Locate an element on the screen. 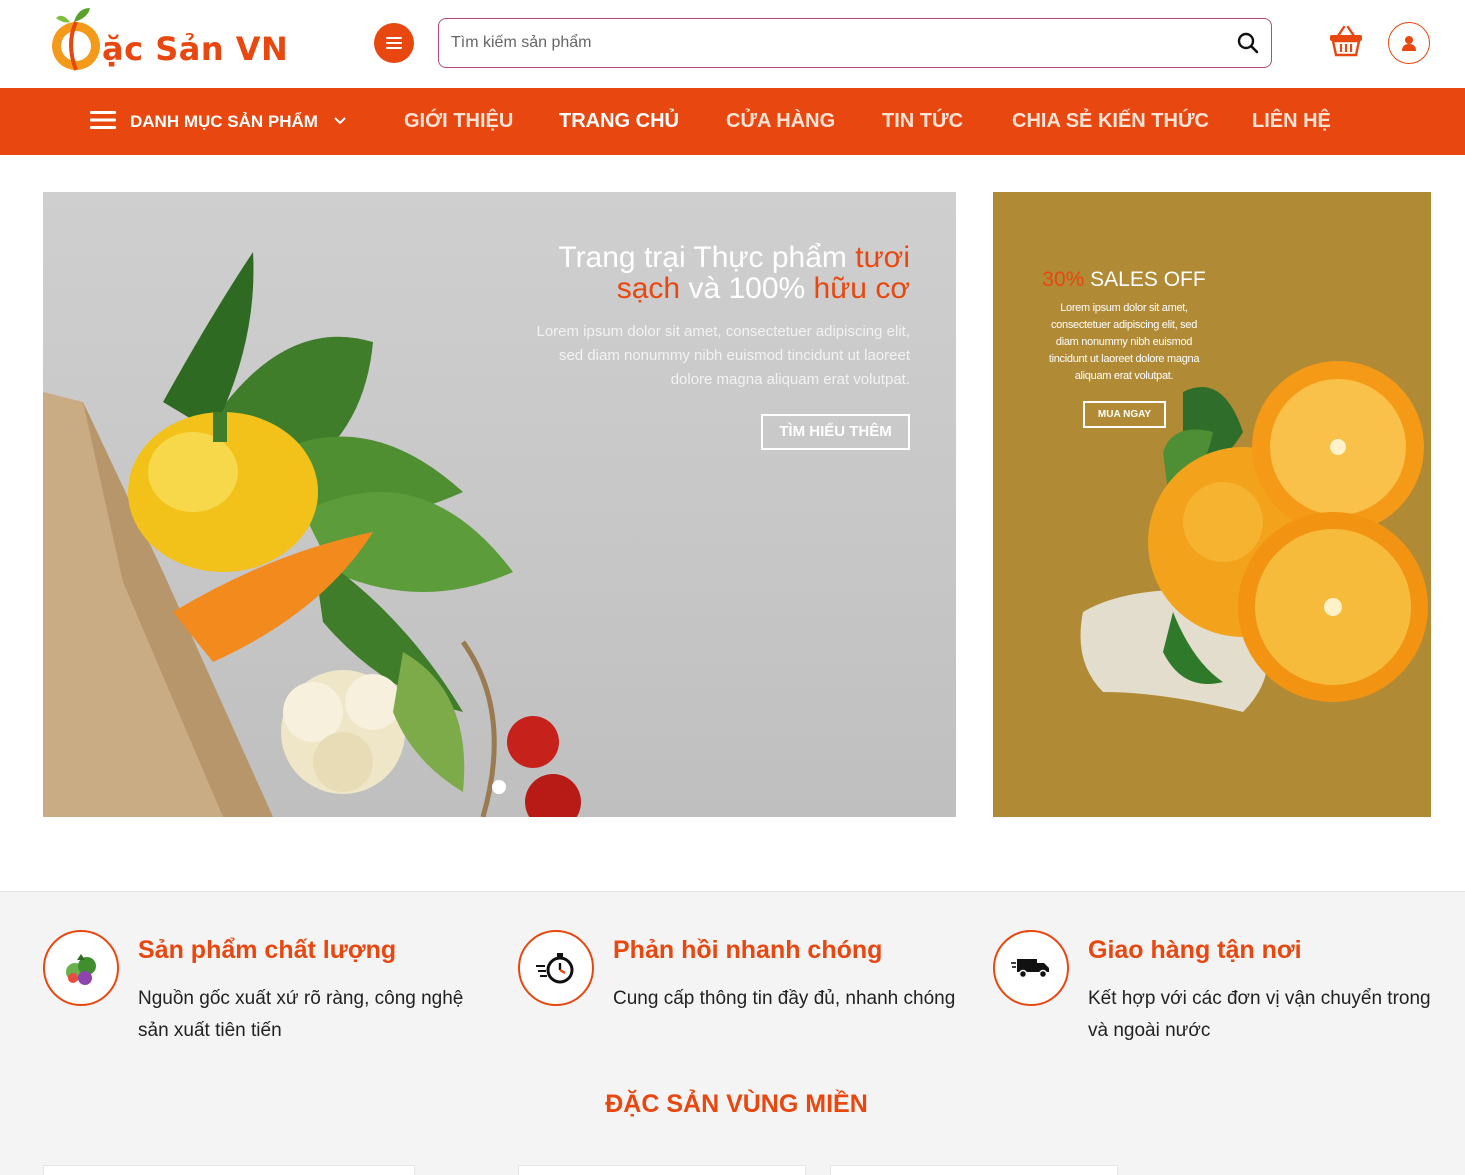 The height and width of the screenshot is (1175, 1465). menu-icon is located at coordinates (394, 43).